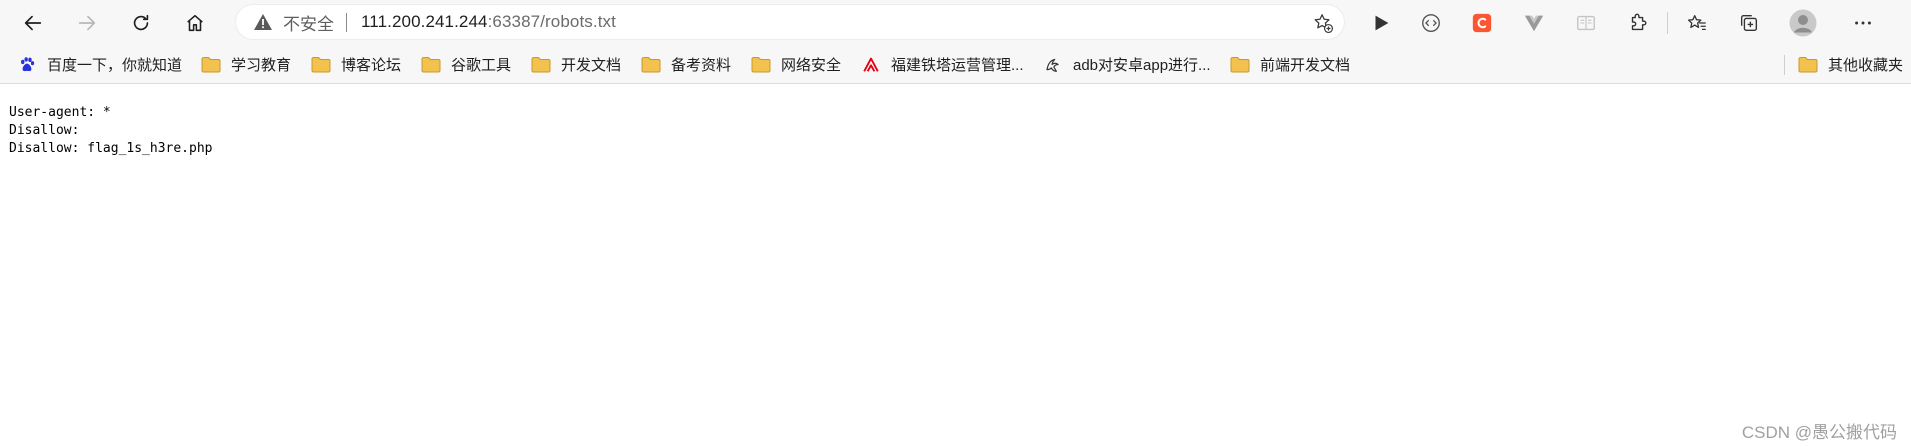  Describe the element at coordinates (481, 65) in the screenshot. I see `bookmark-label: 谷歌工具` at that location.